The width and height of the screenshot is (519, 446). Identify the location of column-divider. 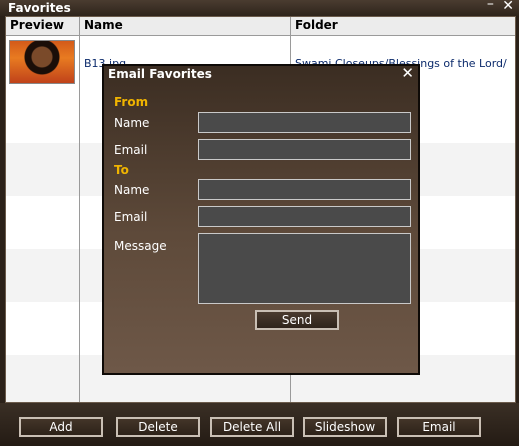
(79, 218).